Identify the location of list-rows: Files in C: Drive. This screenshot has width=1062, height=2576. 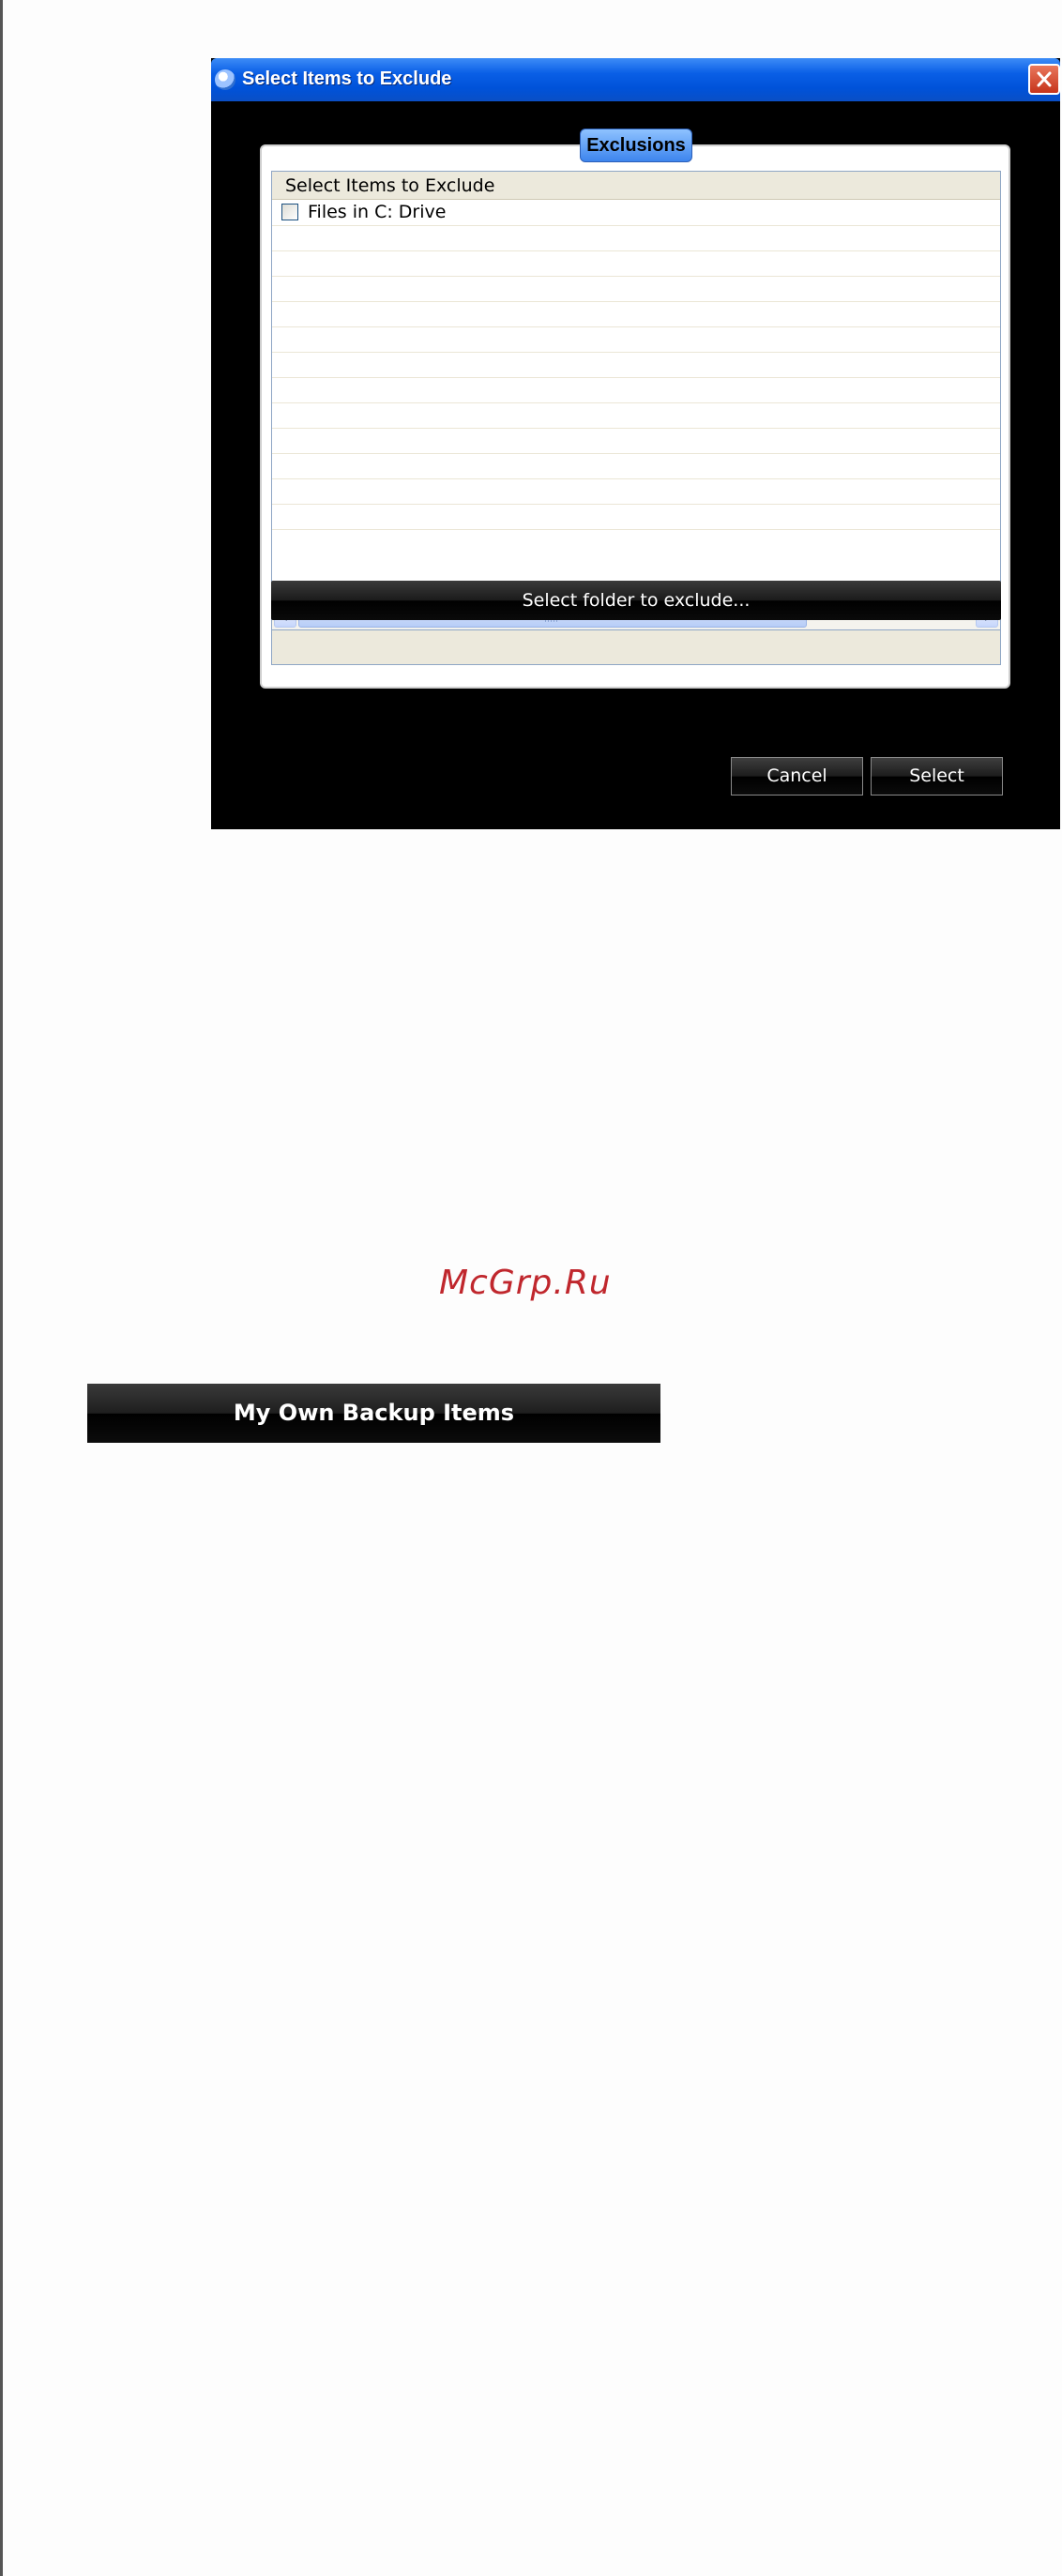
(636, 366).